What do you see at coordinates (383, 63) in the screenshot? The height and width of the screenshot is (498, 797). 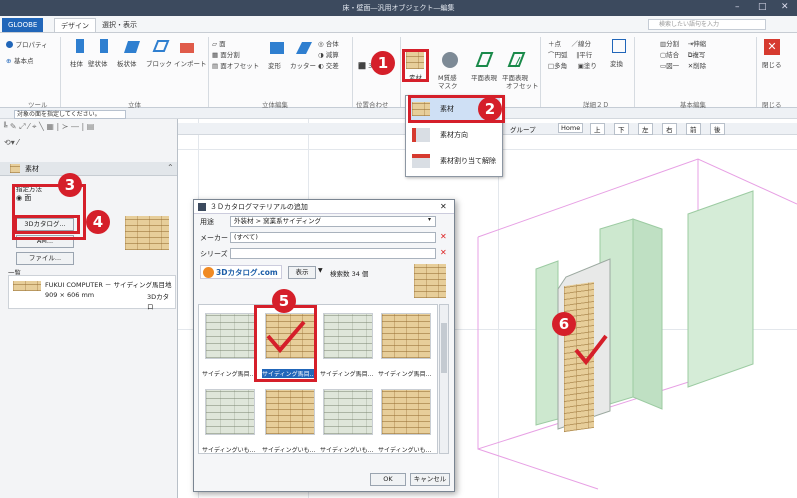 I see `step-badge-1: 1` at bounding box center [383, 63].